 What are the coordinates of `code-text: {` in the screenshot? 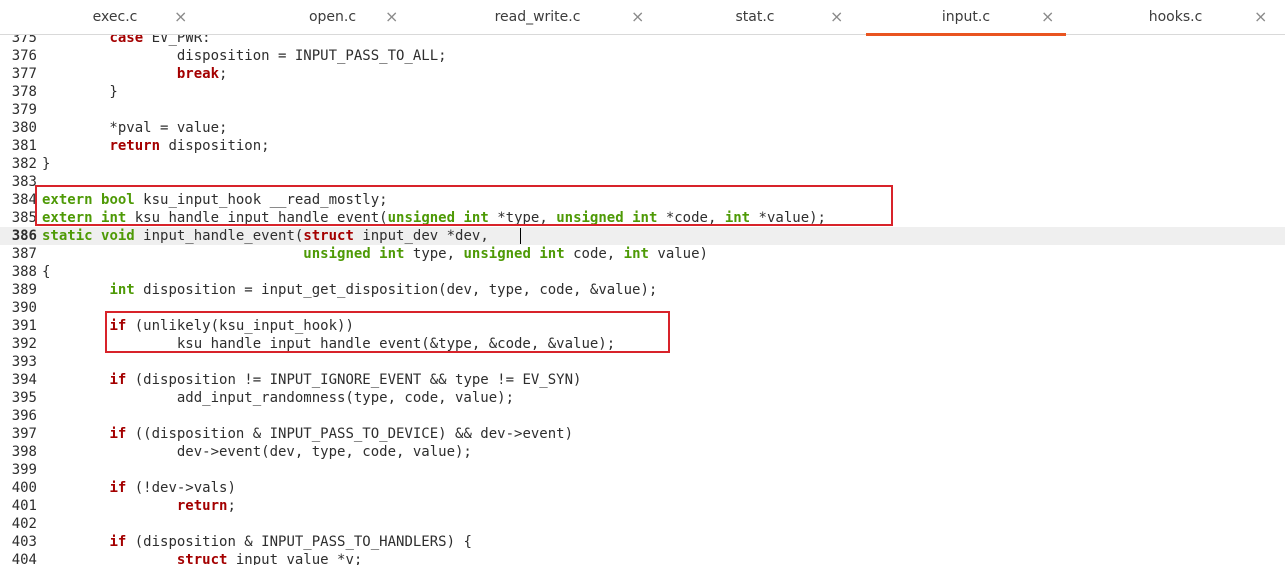 It's located at (46, 272).